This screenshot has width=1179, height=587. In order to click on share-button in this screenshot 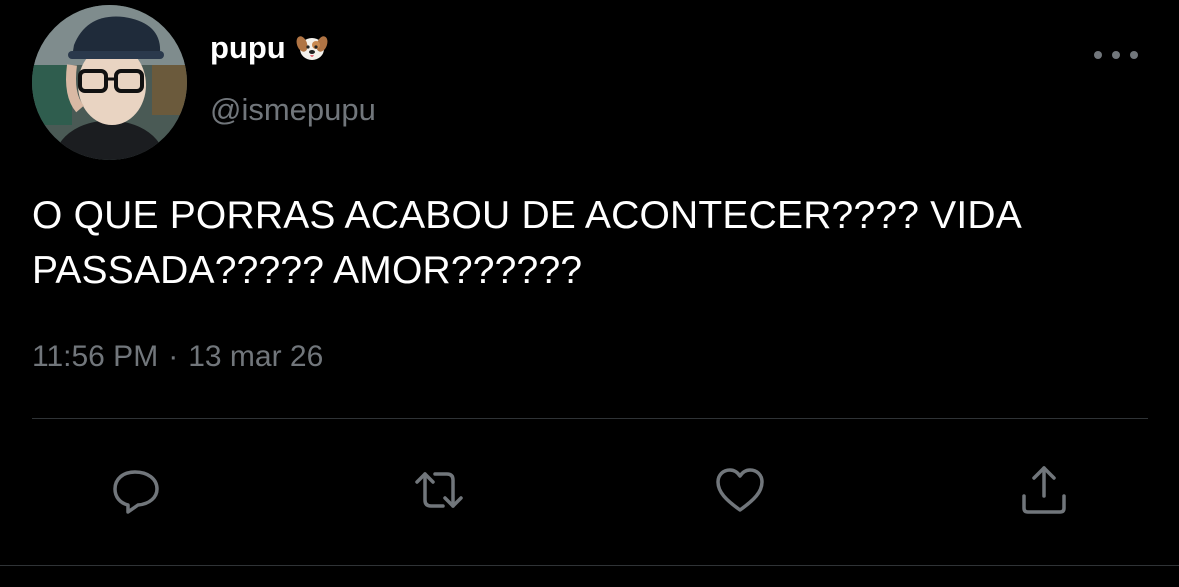, I will do `click(1044, 490)`.